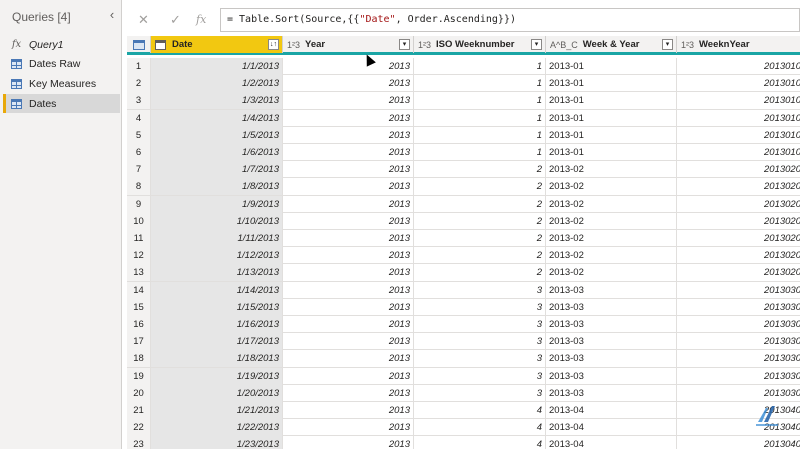  Describe the element at coordinates (463, 67) in the screenshot. I see `table-row: 1 1/1/2013 2013 1 2013-01 2013010` at that location.